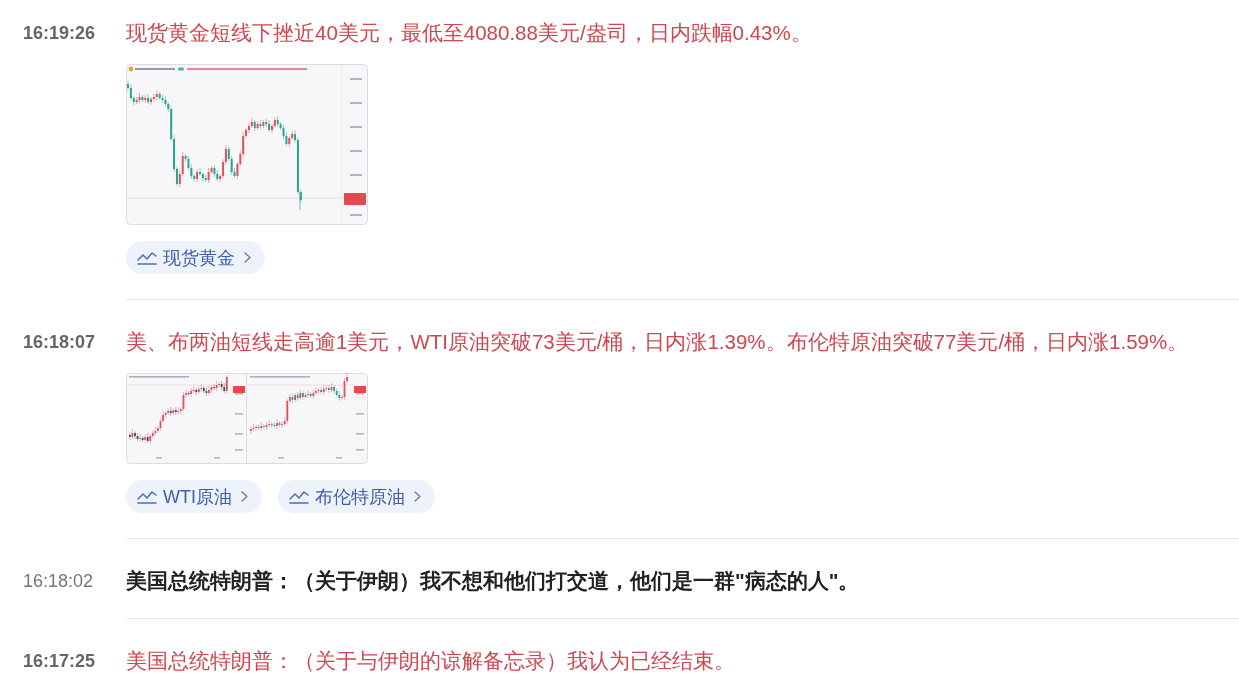  What do you see at coordinates (60, 661) in the screenshot?
I see `news-time: 16:17:25` at bounding box center [60, 661].